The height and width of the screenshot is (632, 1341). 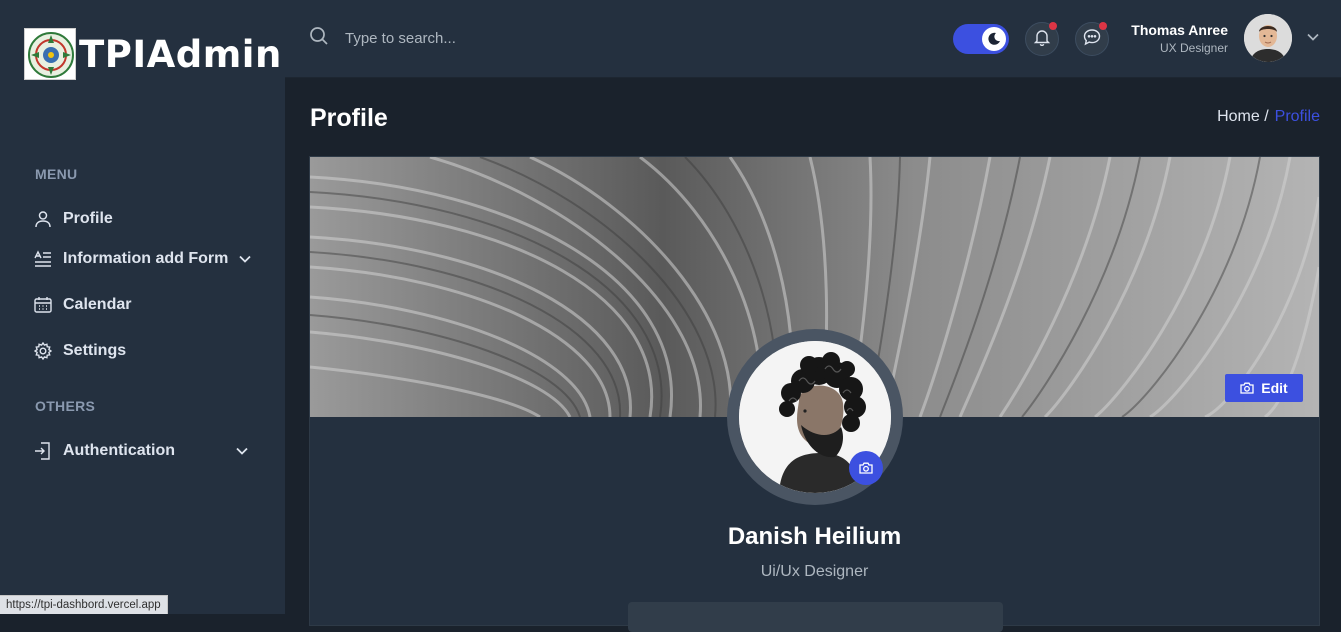 I want to click on user-name: Thomas Anree, so click(x=1179, y=30).